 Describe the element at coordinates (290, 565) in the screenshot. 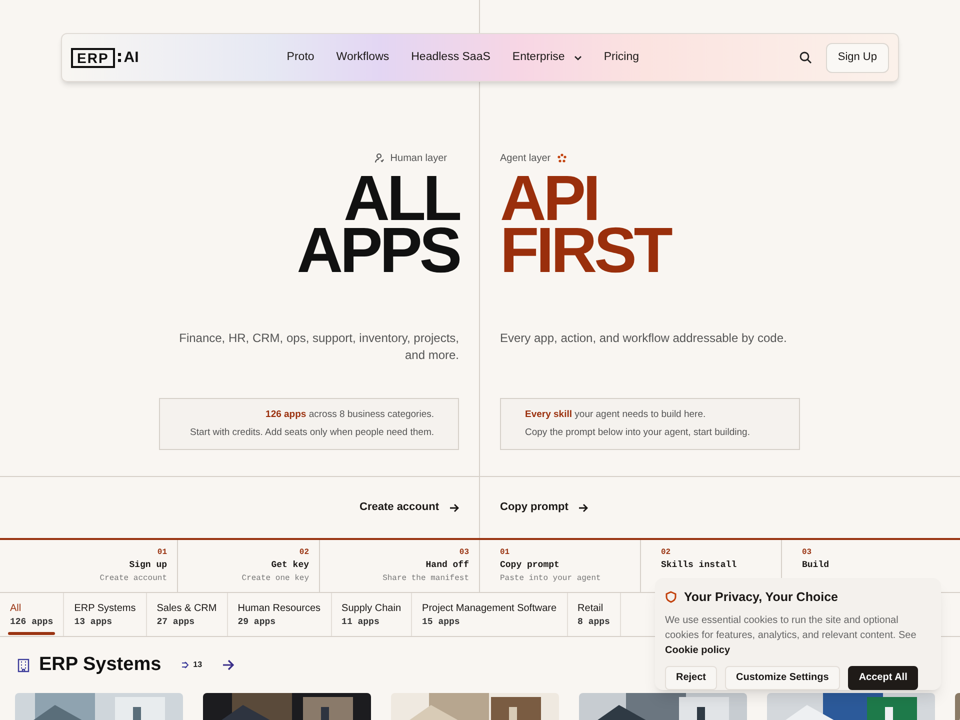

I see `step-title: Get key` at that location.